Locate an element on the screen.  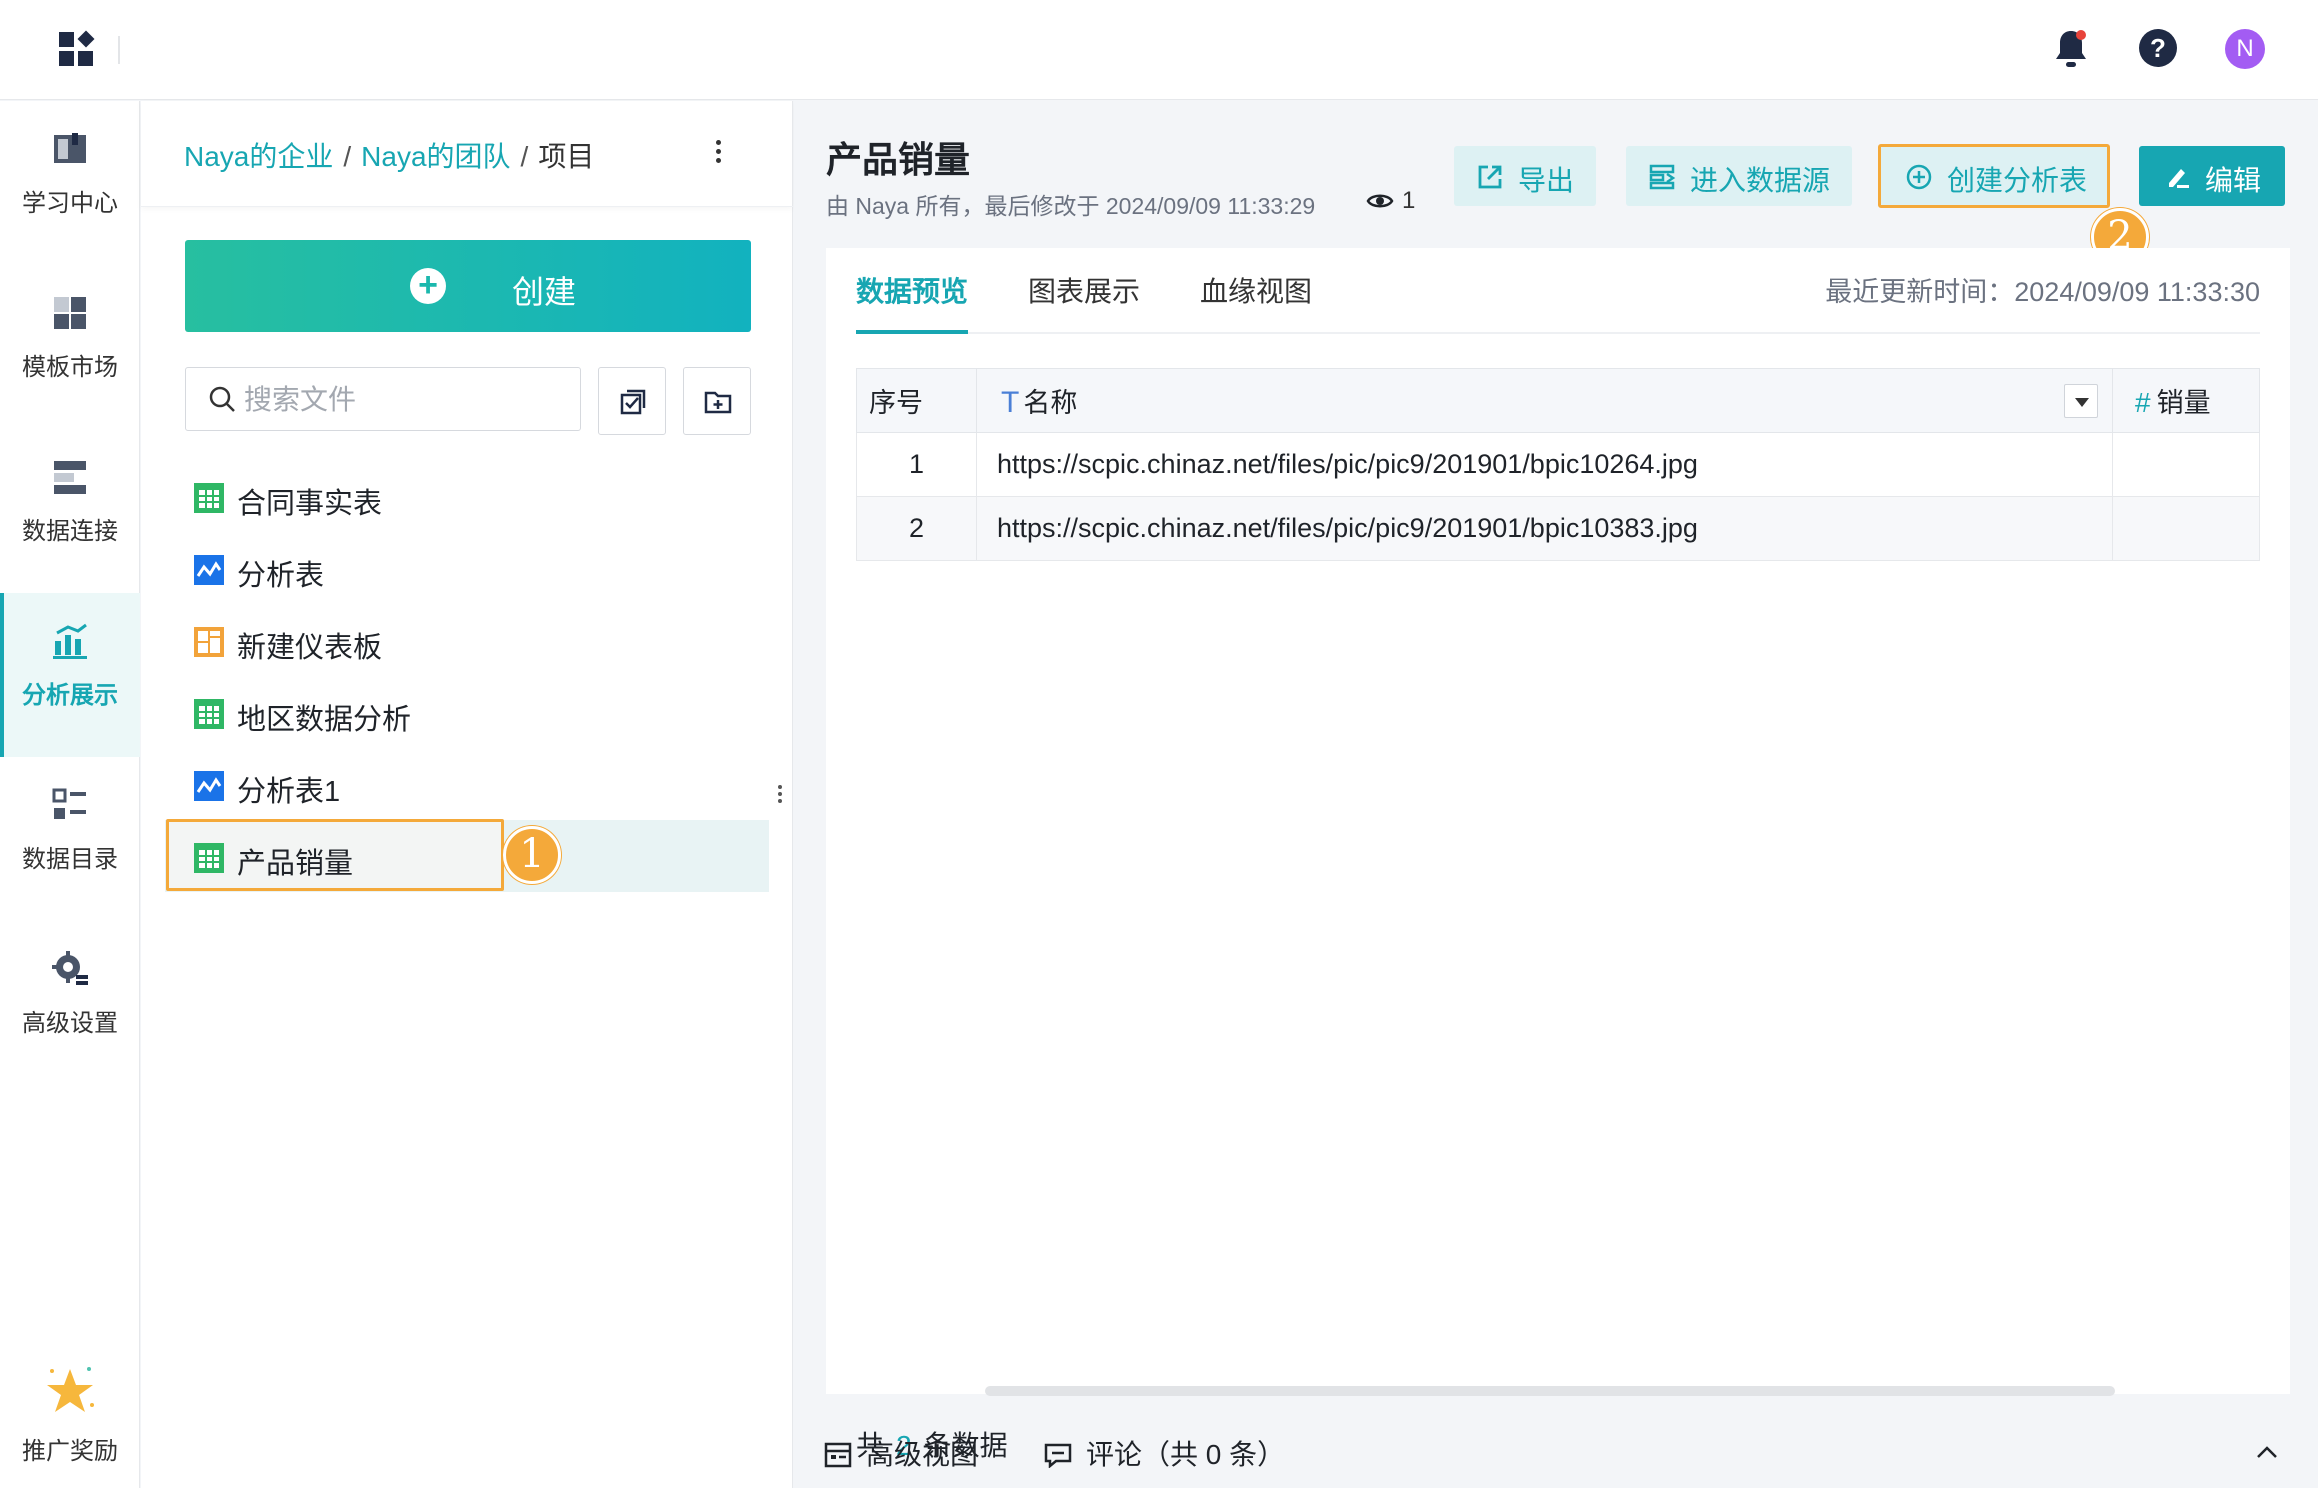
panel-resize-handle is located at coordinates (780, 798).